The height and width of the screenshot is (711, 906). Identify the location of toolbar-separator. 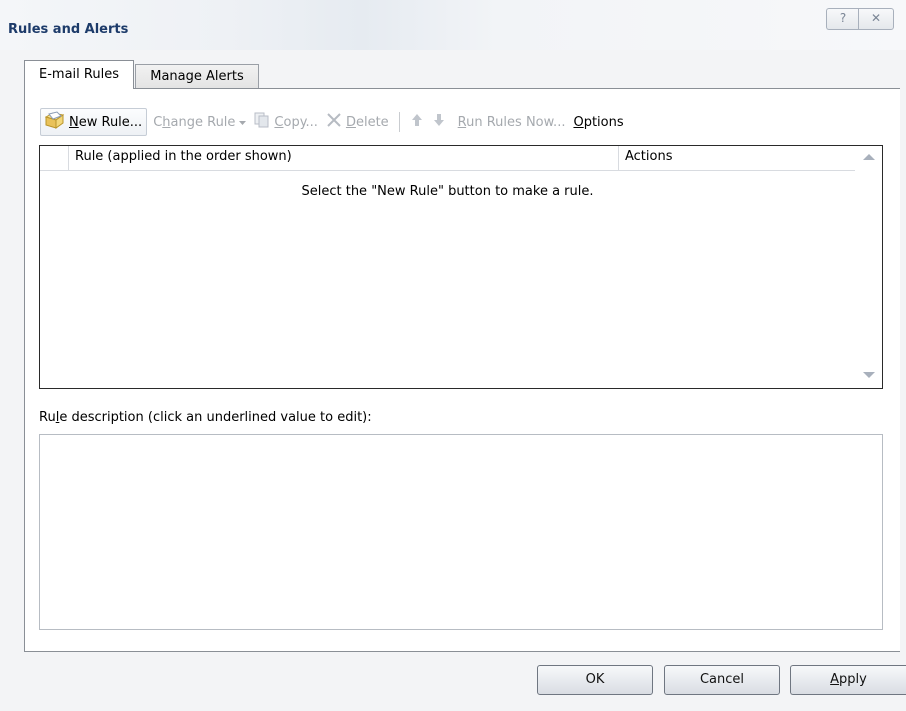
(399, 122).